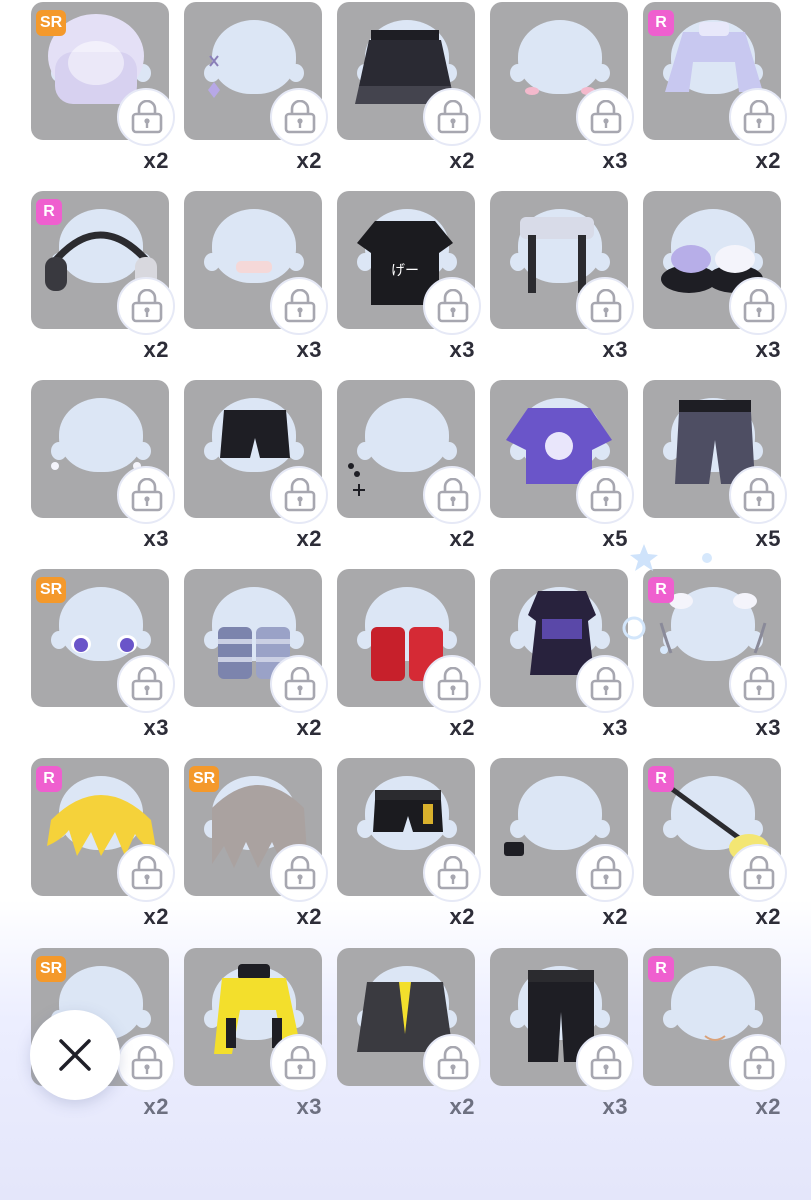  Describe the element at coordinates (256, 97) in the screenshot. I see `item-earrings-cross: x2` at that location.